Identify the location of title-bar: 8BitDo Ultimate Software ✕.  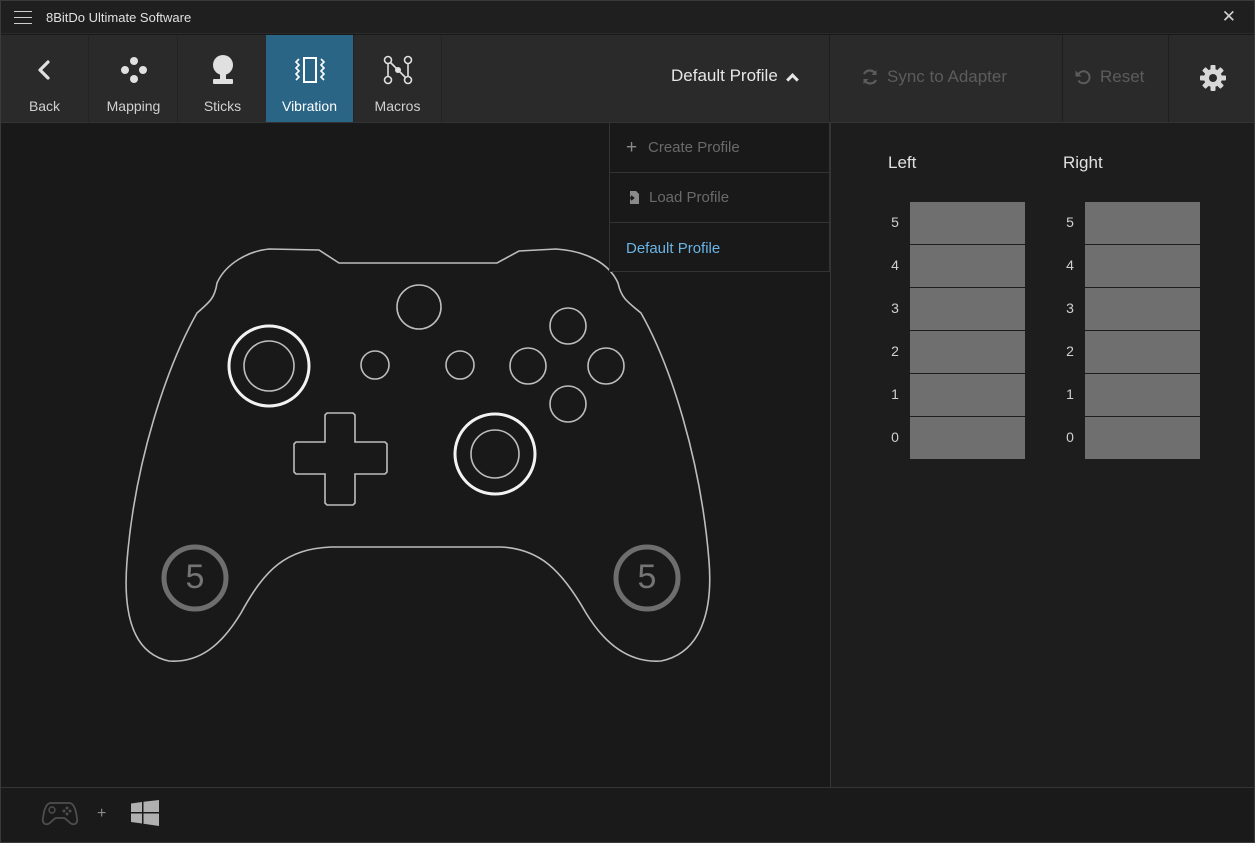
(627, 17).